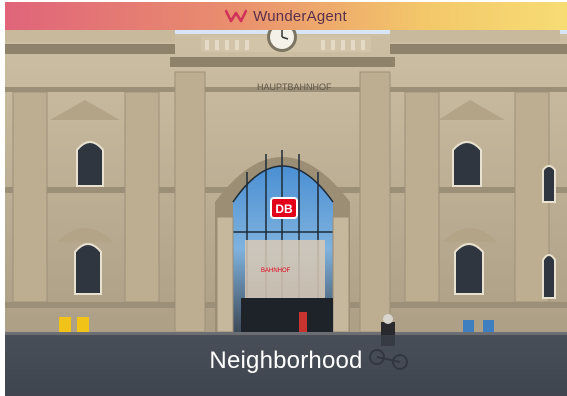  I want to click on card-caption: Neighborhood, so click(286, 360).